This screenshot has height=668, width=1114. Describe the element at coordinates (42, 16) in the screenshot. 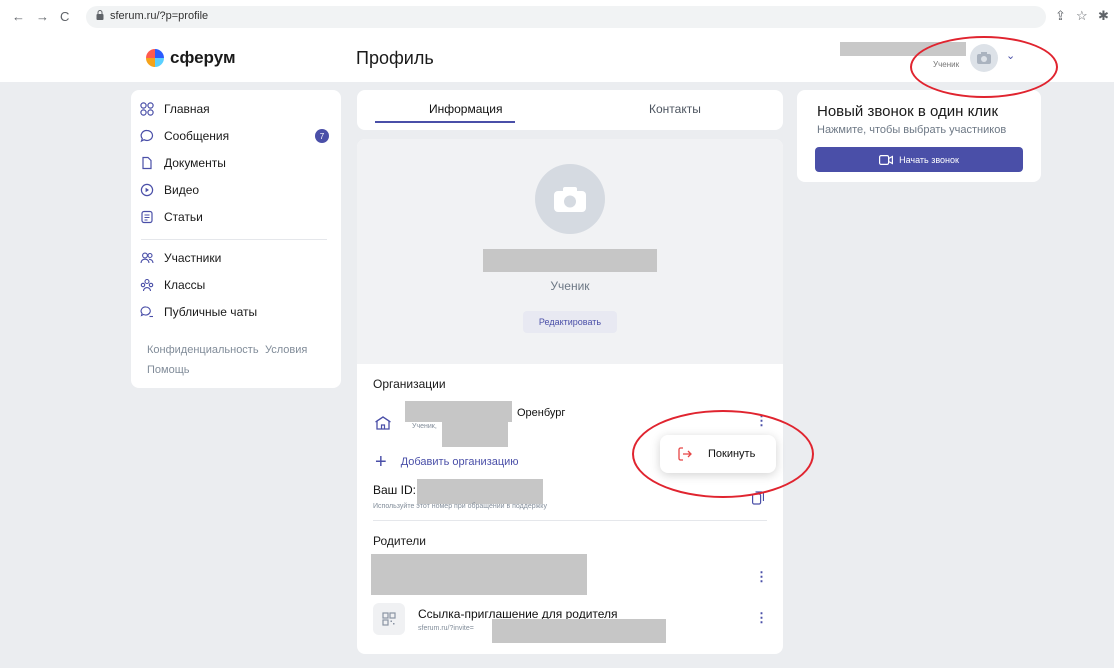

I see `forward-button: →` at that location.